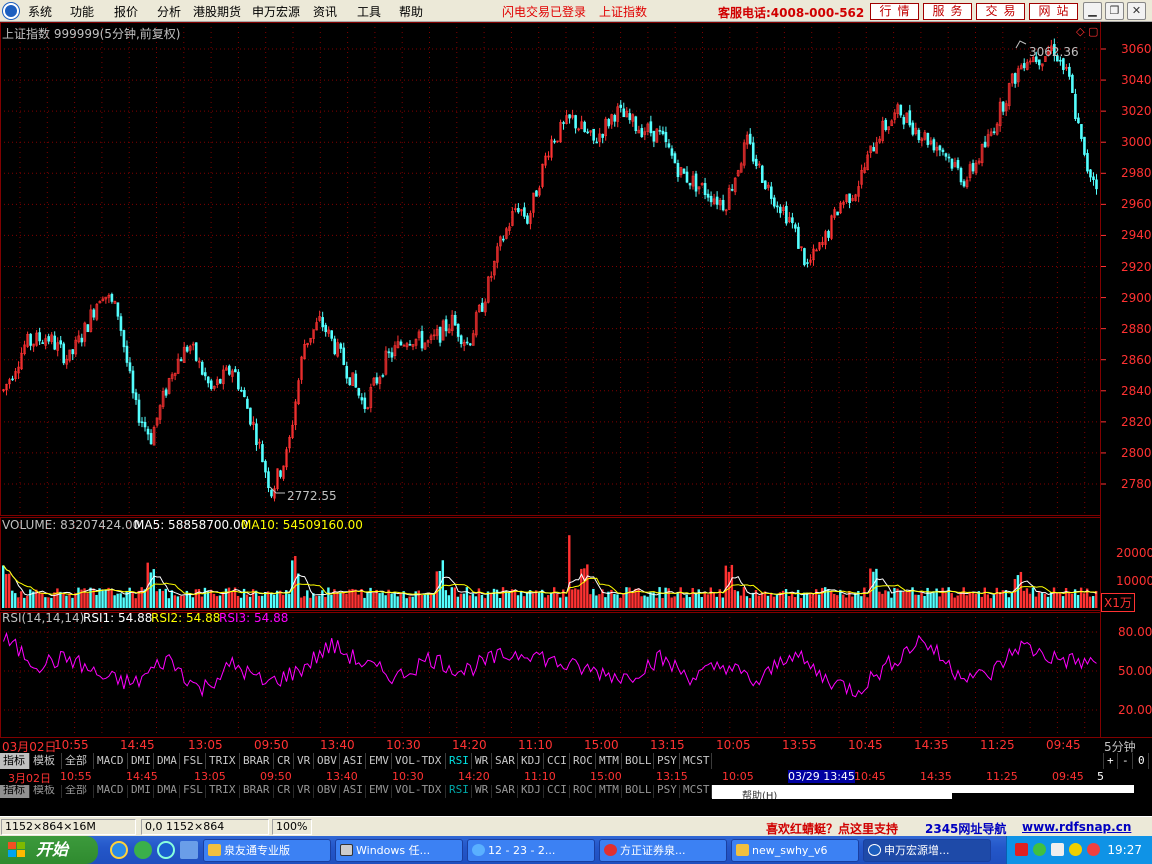 The height and width of the screenshot is (864, 1152). Describe the element at coordinates (459, 791) in the screenshot. I see `ghost-tab-rsi: RSI` at that location.